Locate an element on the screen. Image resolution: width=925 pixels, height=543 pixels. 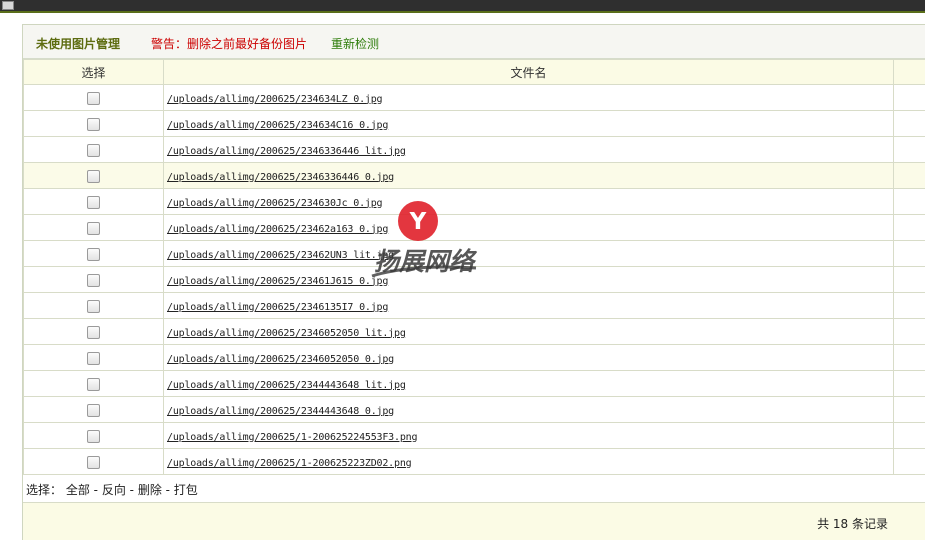
delete-link: 删除 is located at coordinates (150, 490).